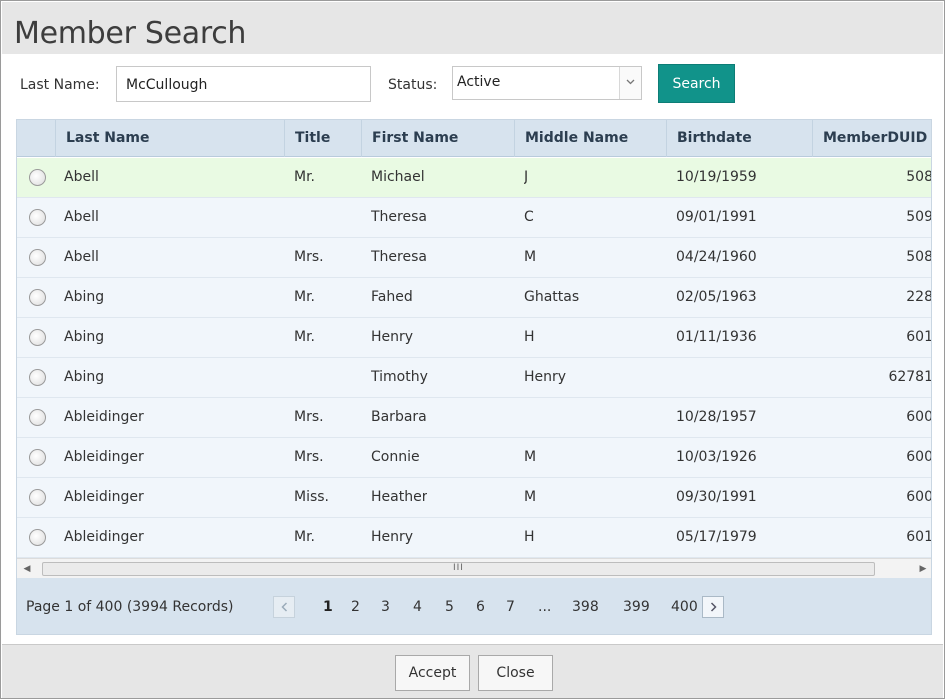 This screenshot has width=945, height=699. I want to click on cell-birthdate: 09/01/1991, so click(716, 217).